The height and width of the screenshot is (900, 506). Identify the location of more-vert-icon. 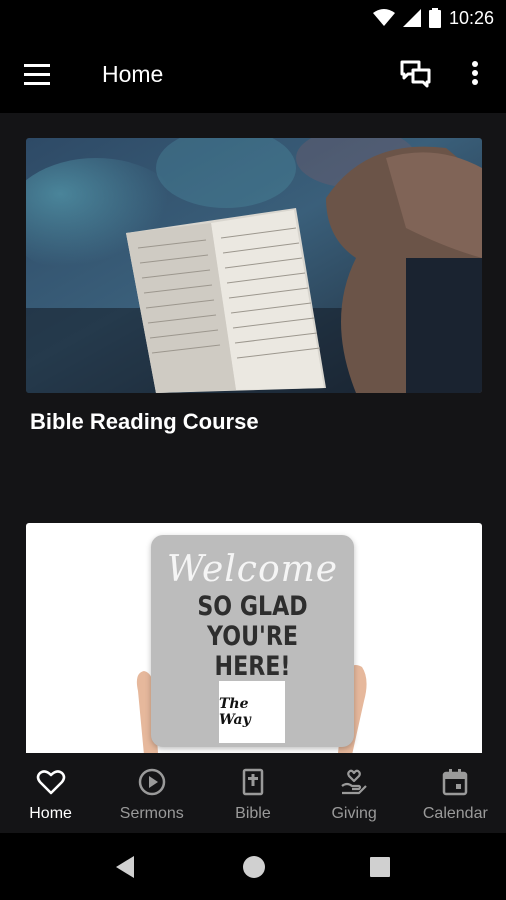
(475, 73).